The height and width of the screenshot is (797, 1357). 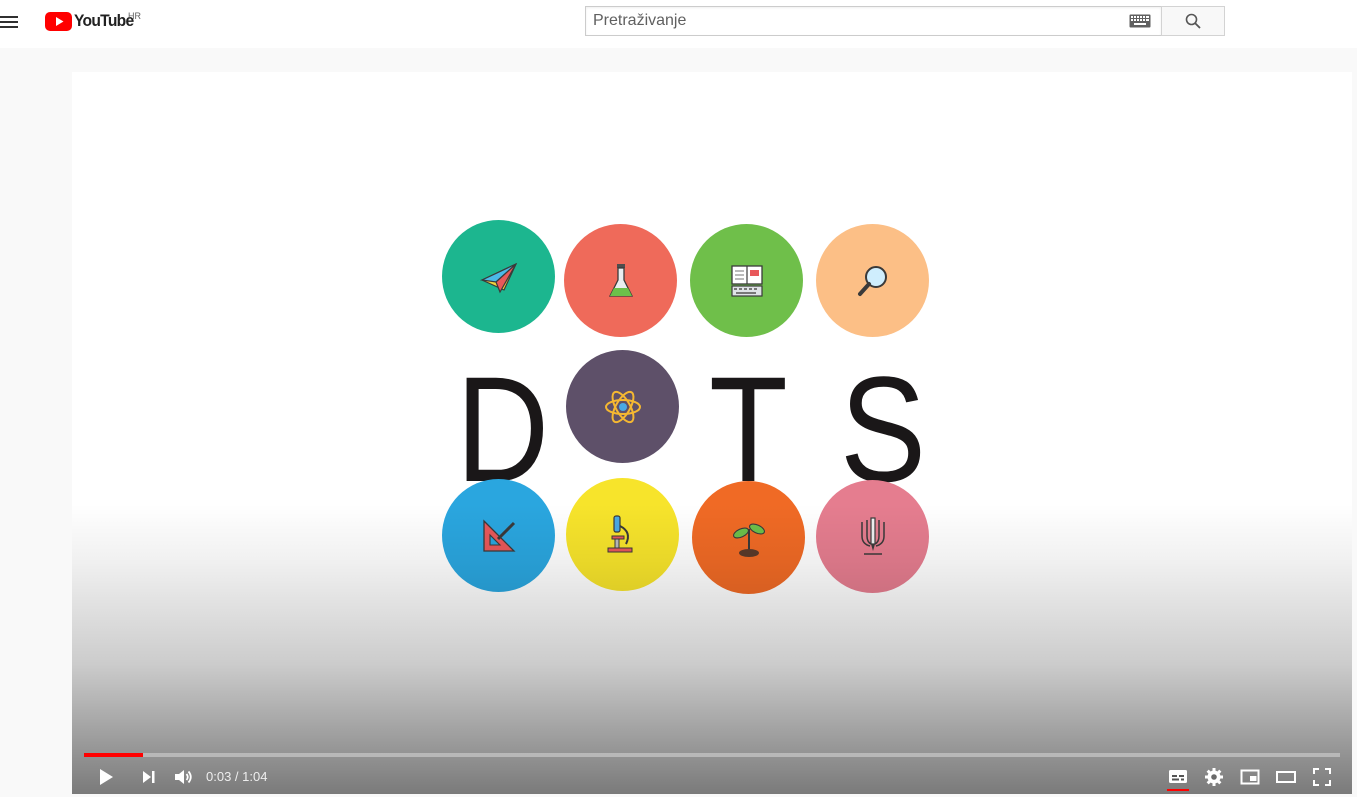 I want to click on masthead: YouTube HR, so click(x=678, y=24).